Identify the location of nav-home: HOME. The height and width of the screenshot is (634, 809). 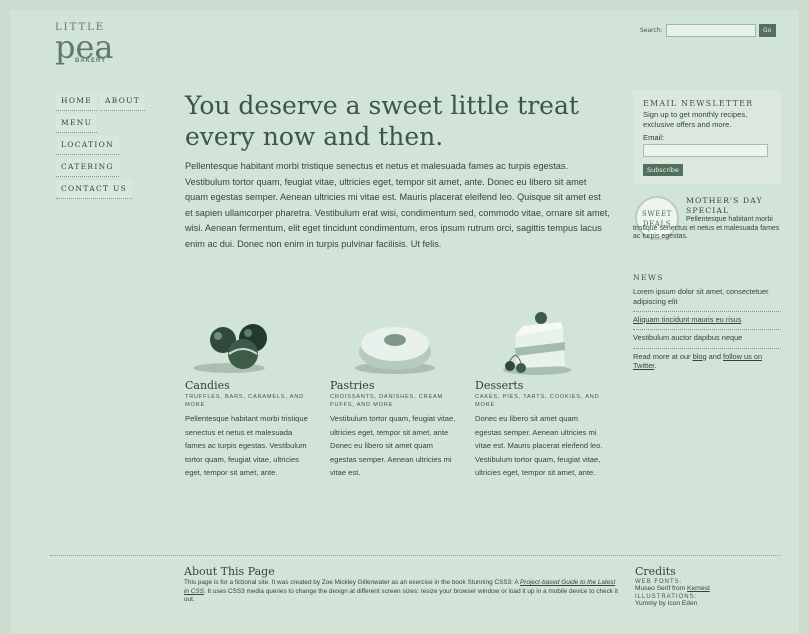
(77, 101).